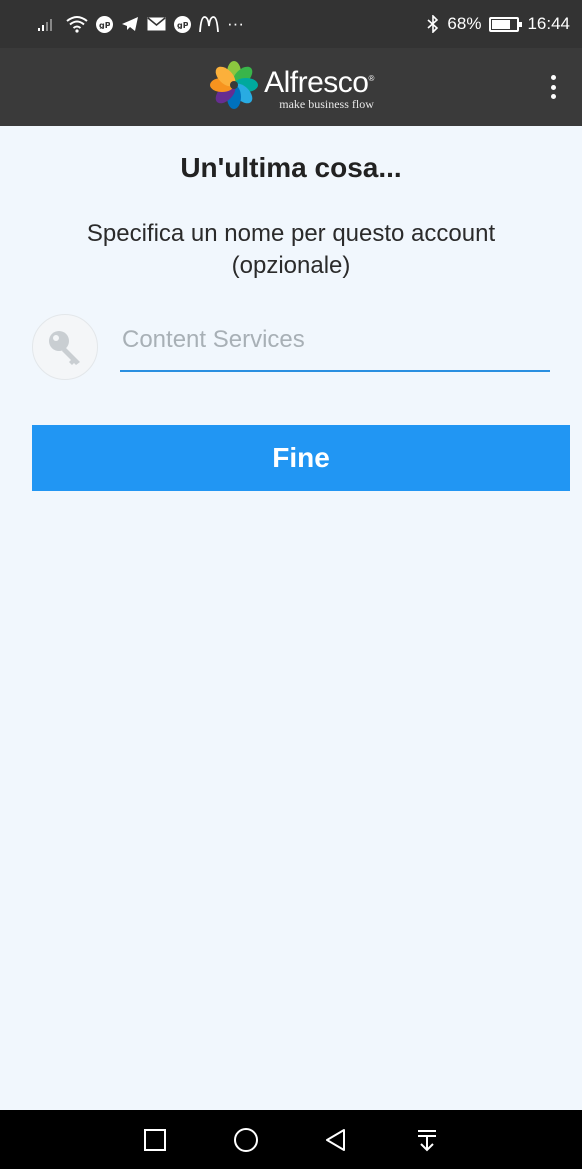 This screenshot has width=582, height=1169. Describe the element at coordinates (464, 23) in the screenshot. I see `battery-percent: 68%` at that location.